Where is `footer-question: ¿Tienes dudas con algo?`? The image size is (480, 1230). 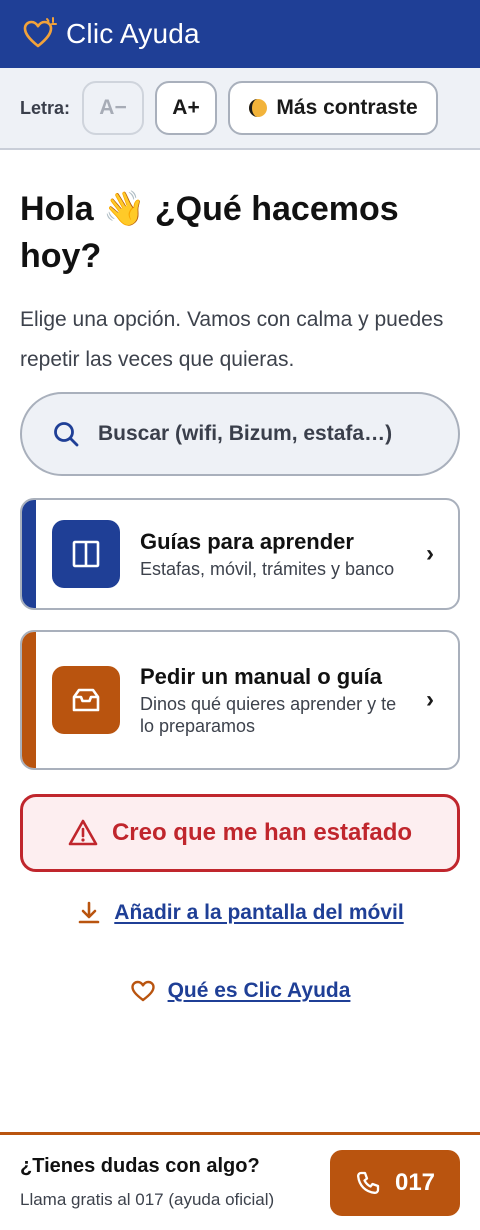
footer-question: ¿Tienes dudas con algo? is located at coordinates (140, 1166).